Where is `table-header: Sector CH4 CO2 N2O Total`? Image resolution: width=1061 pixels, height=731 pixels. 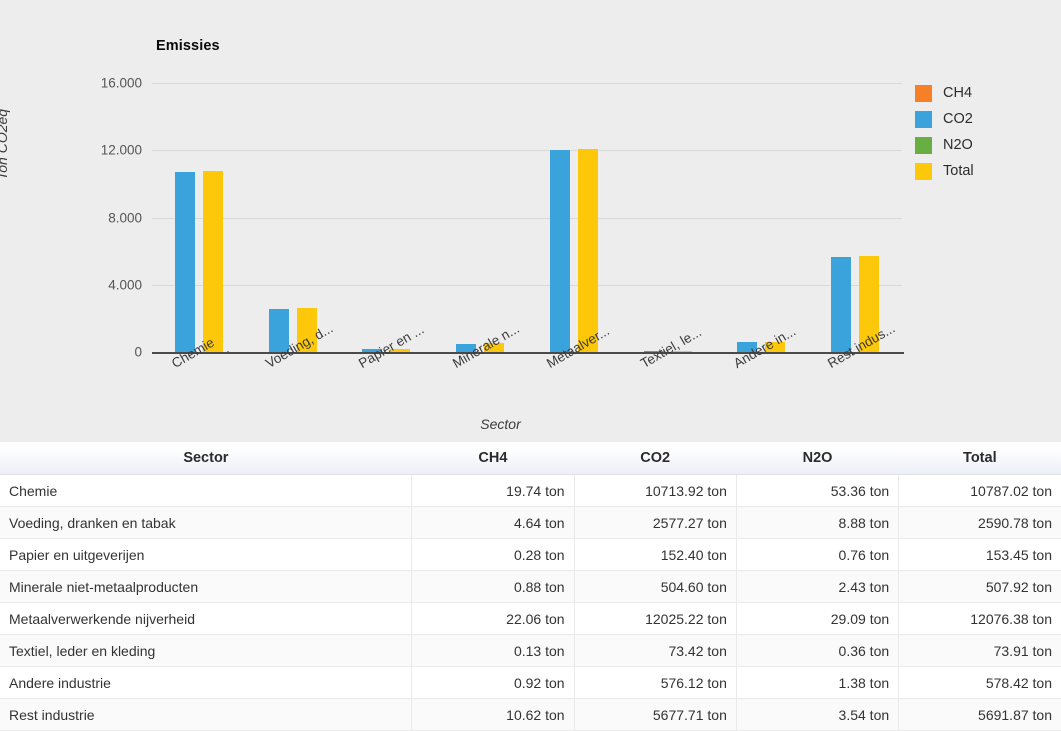 table-header: Sector CH4 CO2 N2O Total is located at coordinates (530, 458).